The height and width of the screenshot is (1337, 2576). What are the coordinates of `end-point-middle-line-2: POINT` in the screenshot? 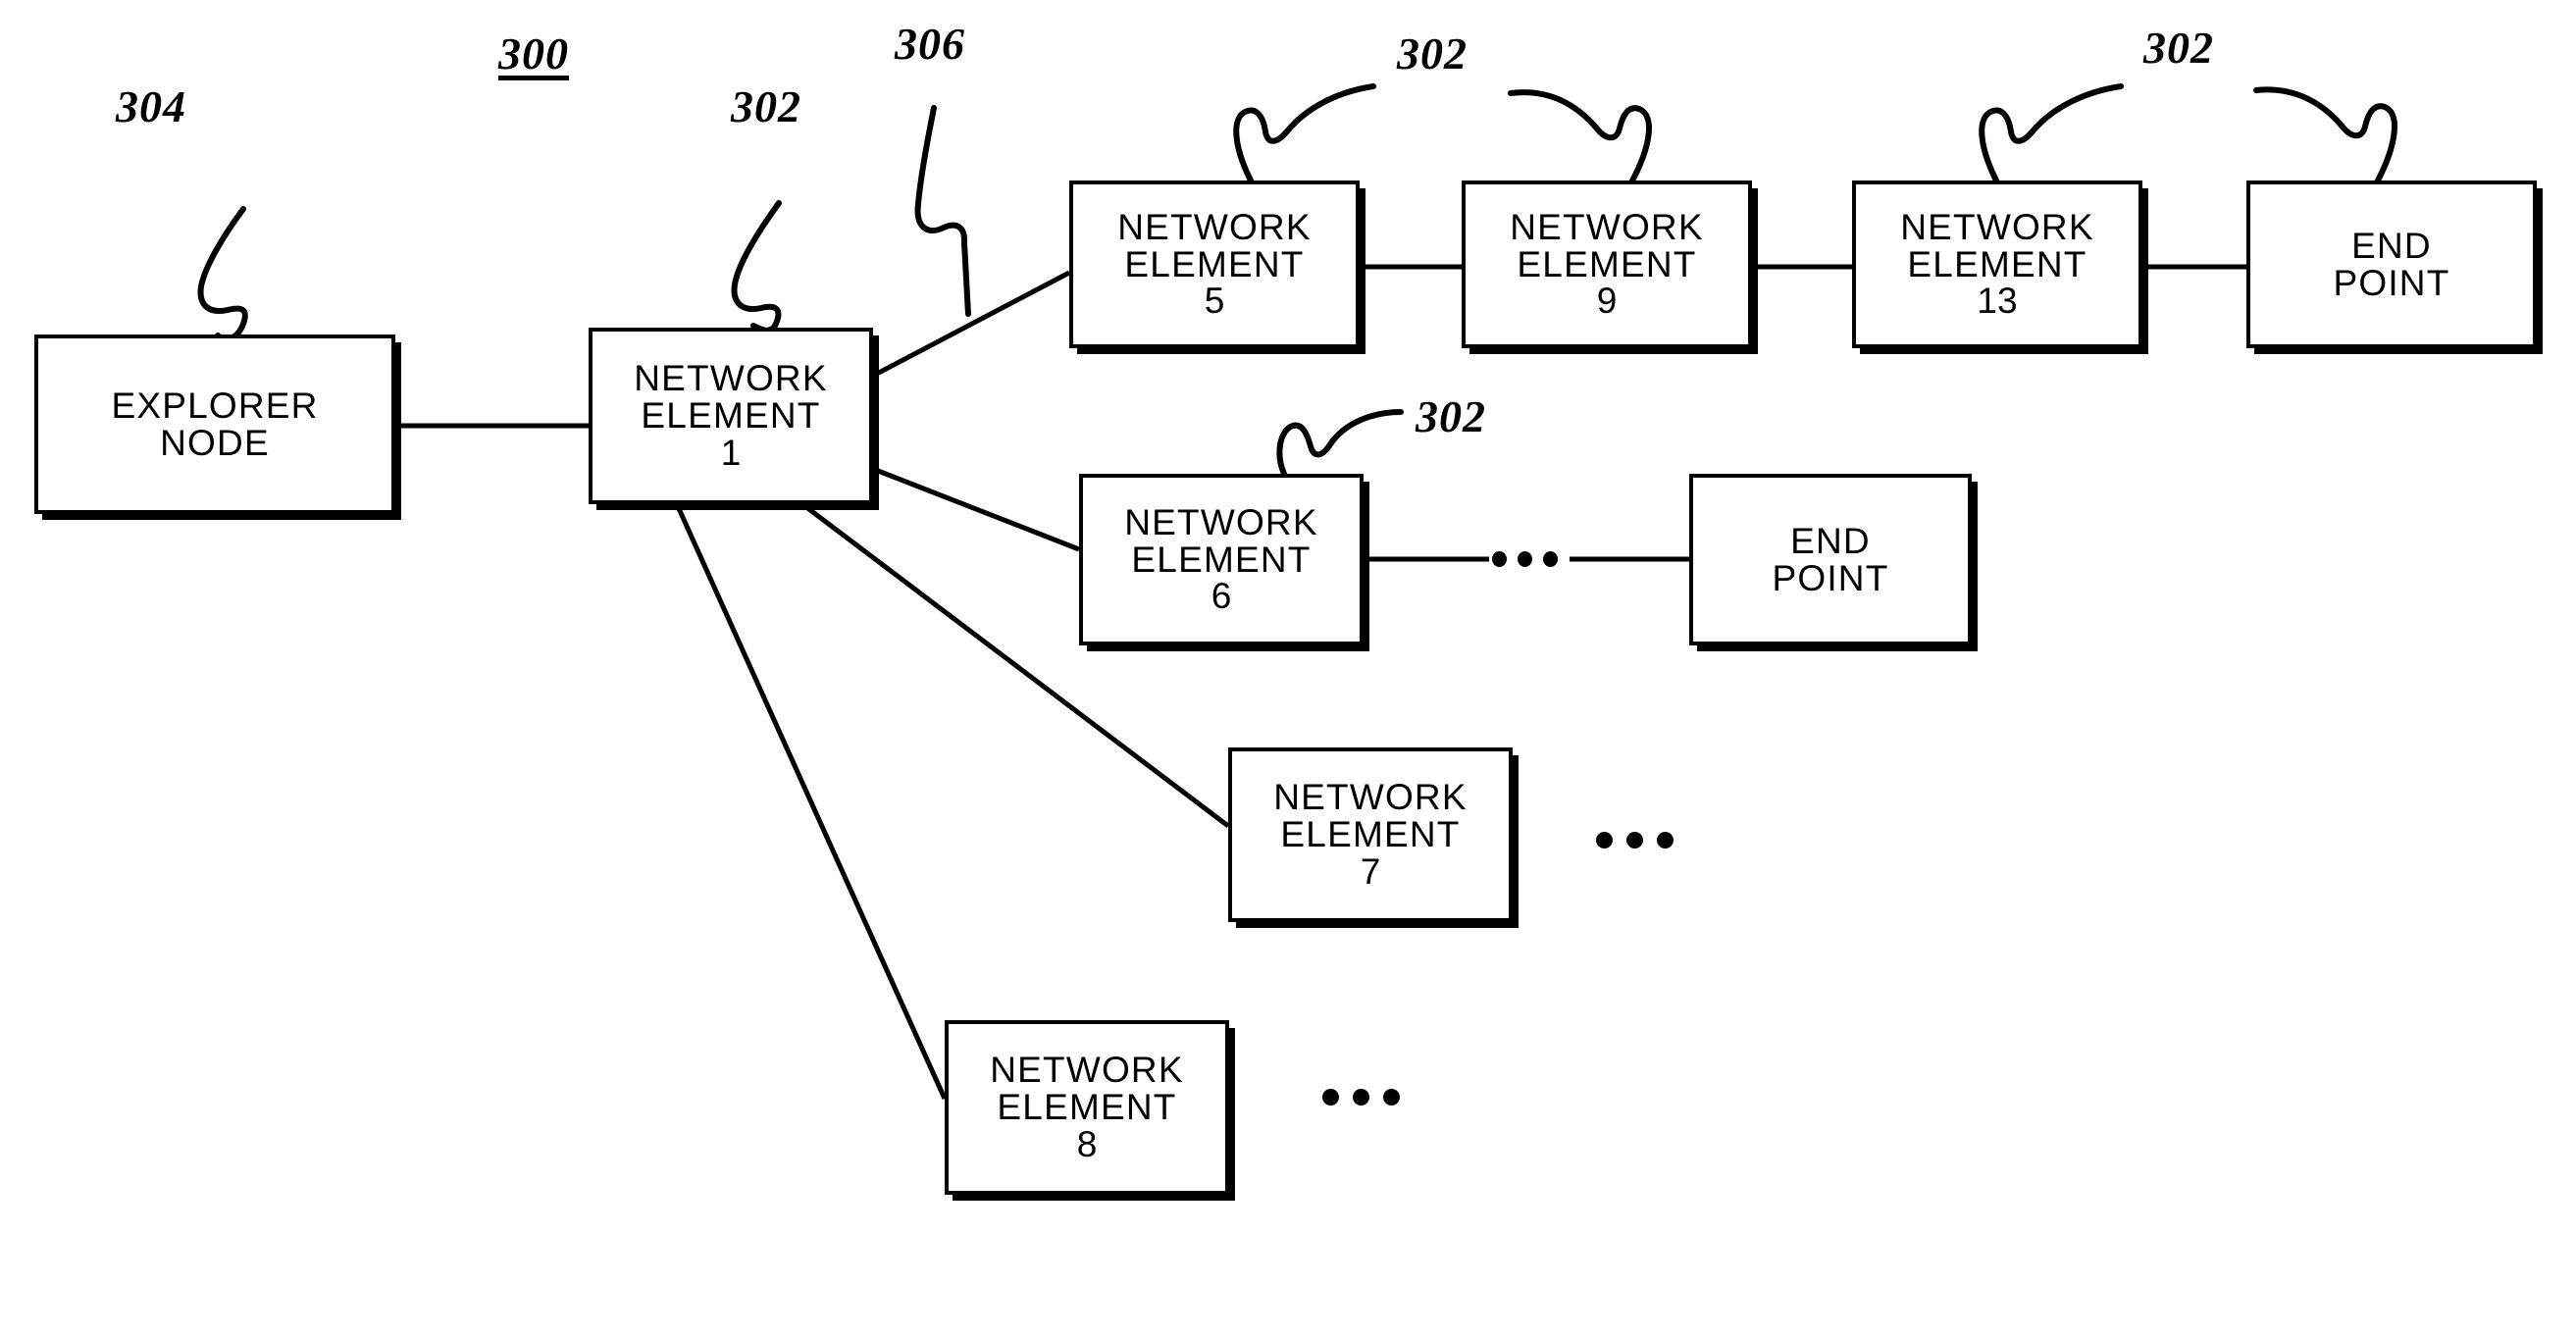 It's located at (1830, 578).